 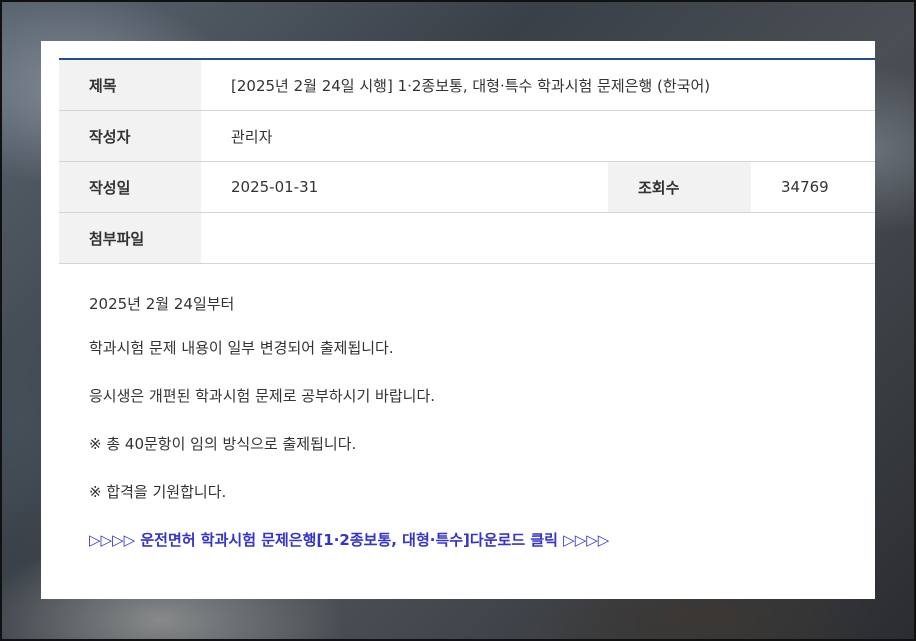 What do you see at coordinates (467, 136) in the screenshot?
I see `author-row: 작성자 관리자` at bounding box center [467, 136].